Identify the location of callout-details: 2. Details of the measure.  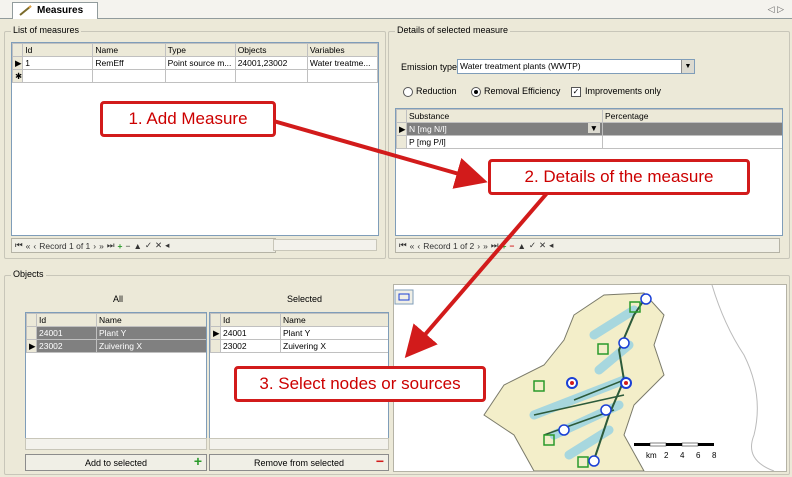
(619, 177).